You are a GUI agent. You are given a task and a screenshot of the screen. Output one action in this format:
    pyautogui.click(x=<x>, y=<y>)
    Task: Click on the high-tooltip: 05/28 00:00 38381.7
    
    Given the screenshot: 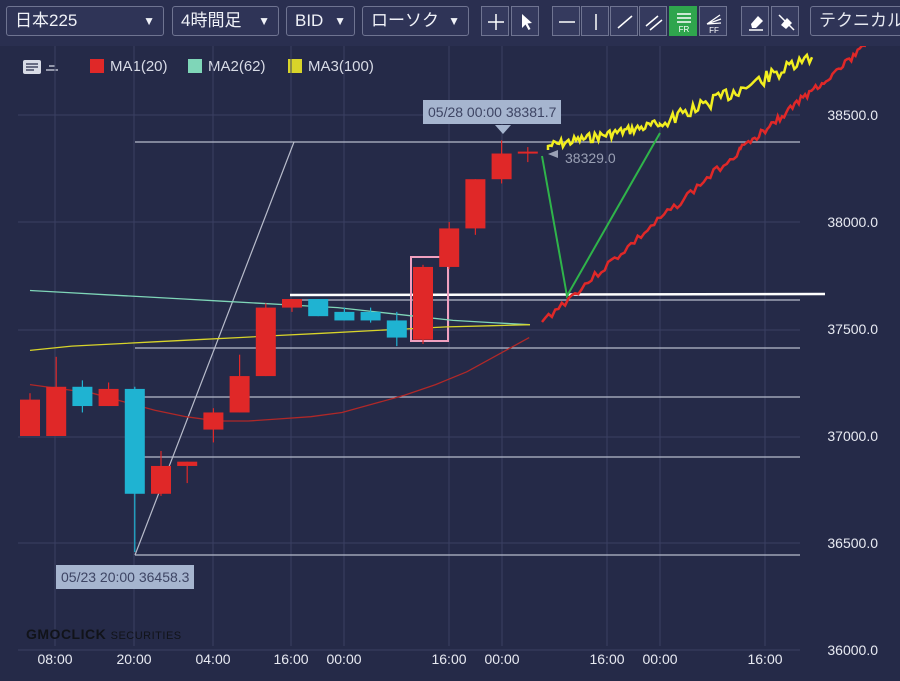 What is the action you would take?
    pyautogui.click(x=492, y=112)
    